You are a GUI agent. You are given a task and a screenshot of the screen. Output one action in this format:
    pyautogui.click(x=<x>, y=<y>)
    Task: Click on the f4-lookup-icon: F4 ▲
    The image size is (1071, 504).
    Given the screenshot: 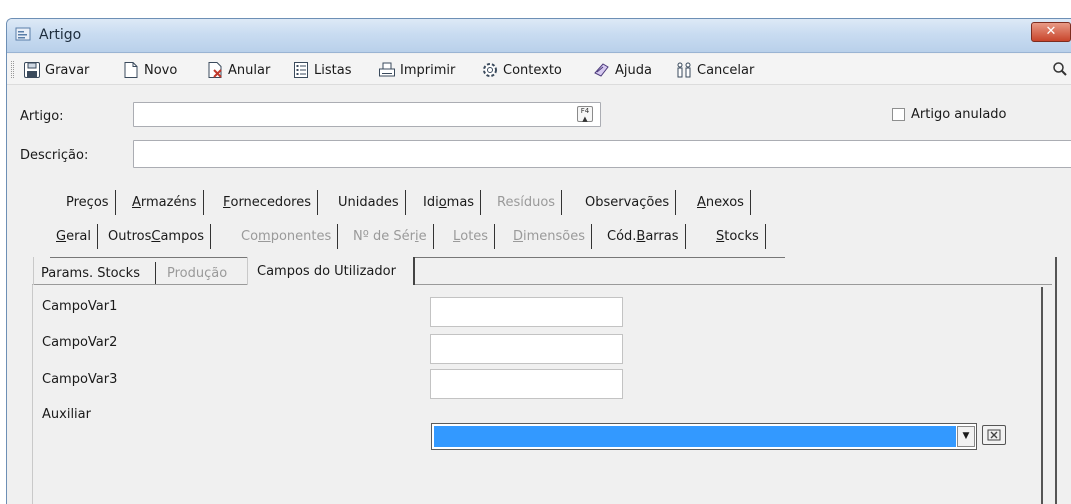 What is the action you would take?
    pyautogui.click(x=585, y=114)
    